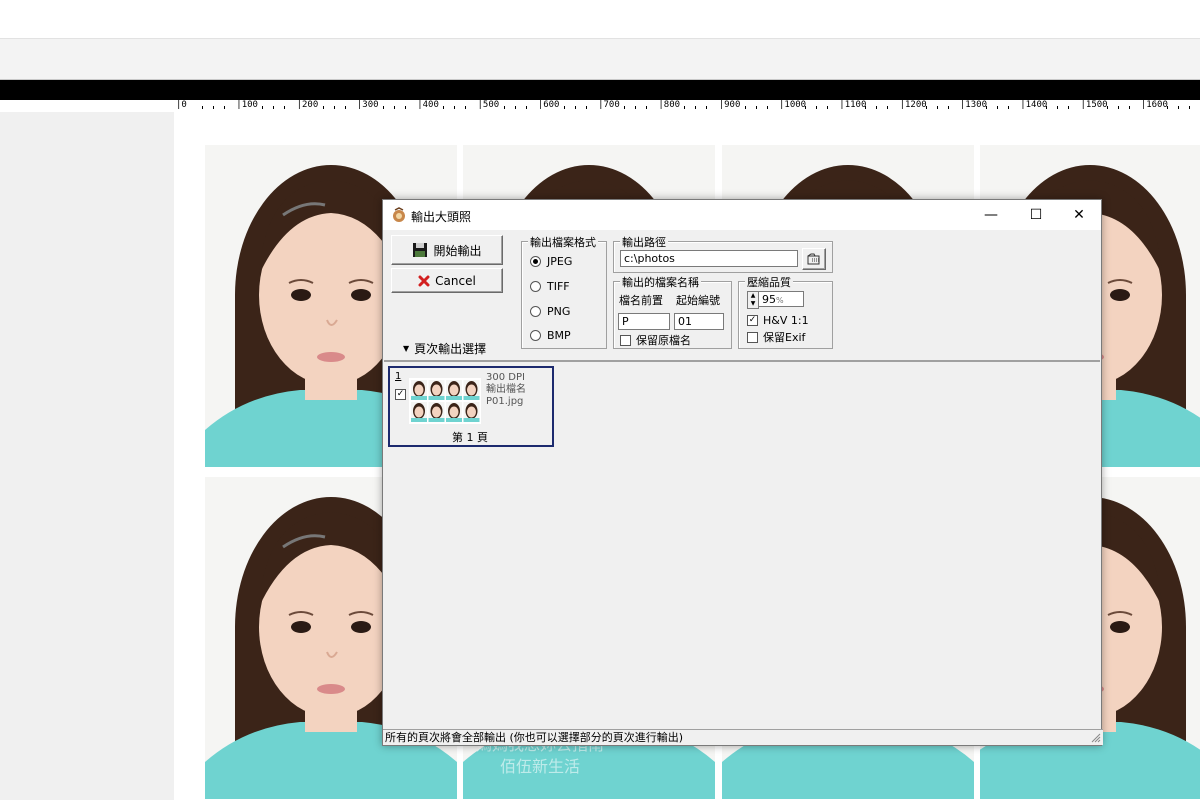  What do you see at coordinates (455, 280) in the screenshot?
I see `cancel-label: Cancel` at bounding box center [455, 280].